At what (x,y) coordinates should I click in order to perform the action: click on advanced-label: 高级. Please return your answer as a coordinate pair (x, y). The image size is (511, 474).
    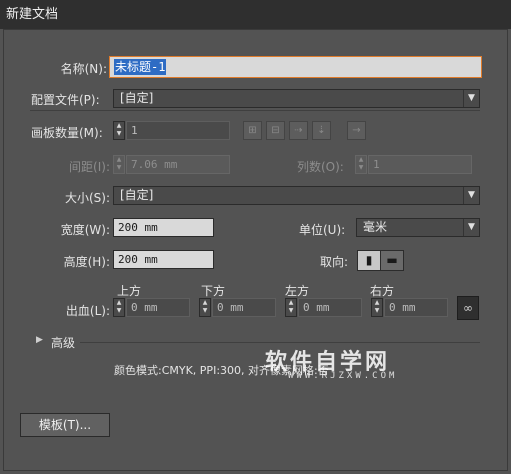
    Looking at the image, I should click on (63, 342).